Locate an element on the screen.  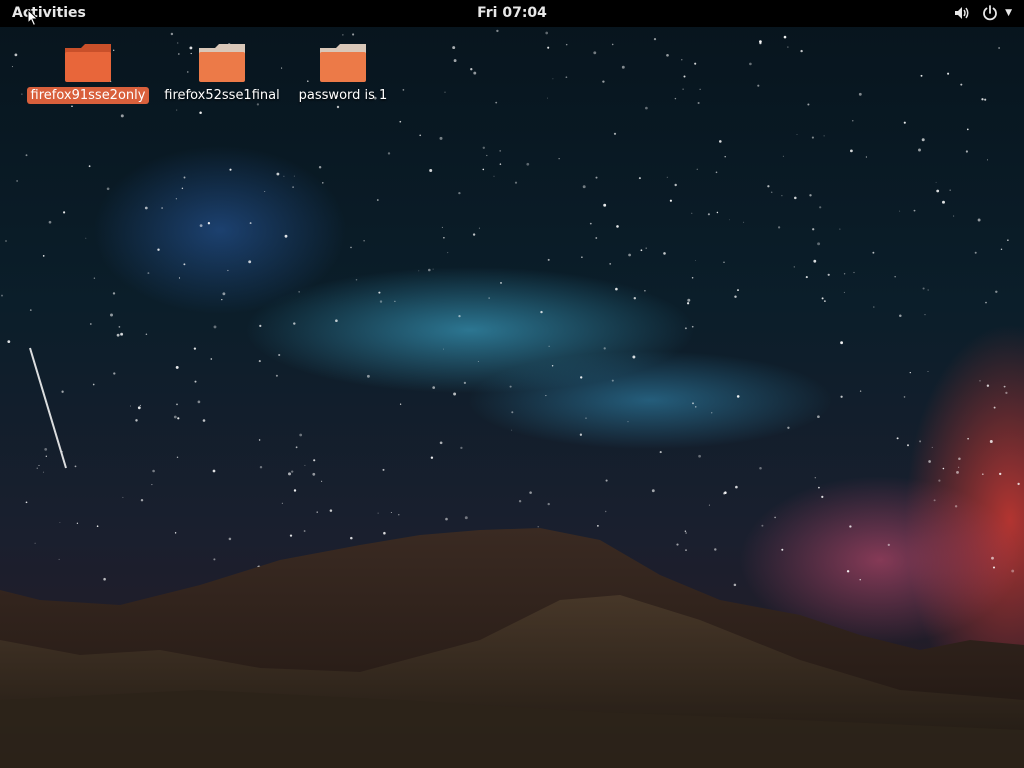
system-tray: ▼ is located at coordinates (982, 13).